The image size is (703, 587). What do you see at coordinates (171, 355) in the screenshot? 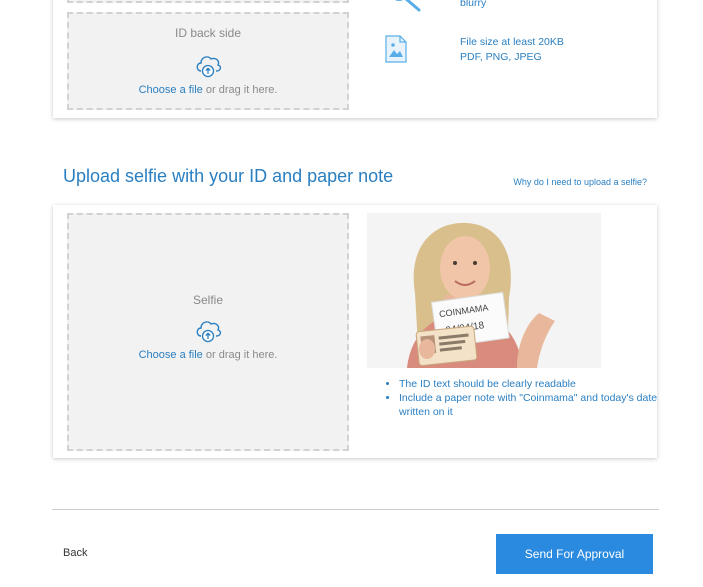
I see `selfie-choose-file-link: Choose a file` at bounding box center [171, 355].